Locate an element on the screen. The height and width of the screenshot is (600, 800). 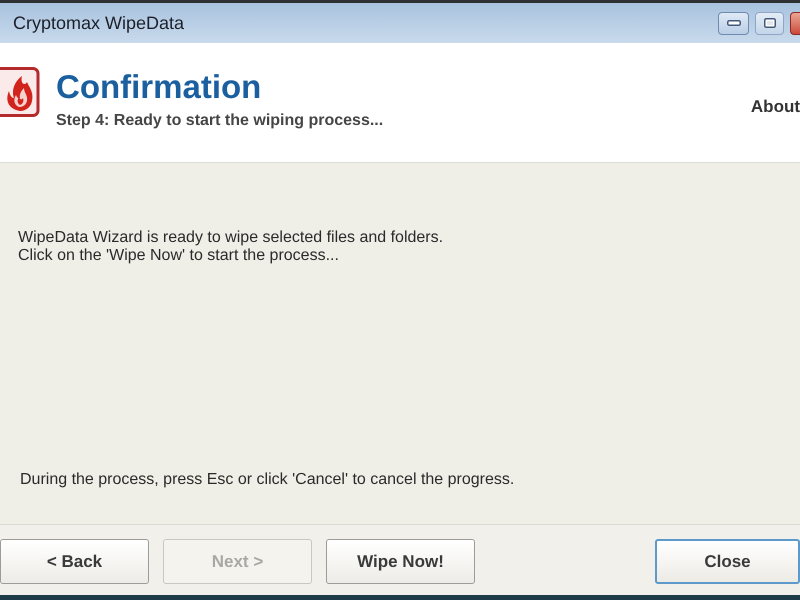
close-button is located at coordinates (795, 23).